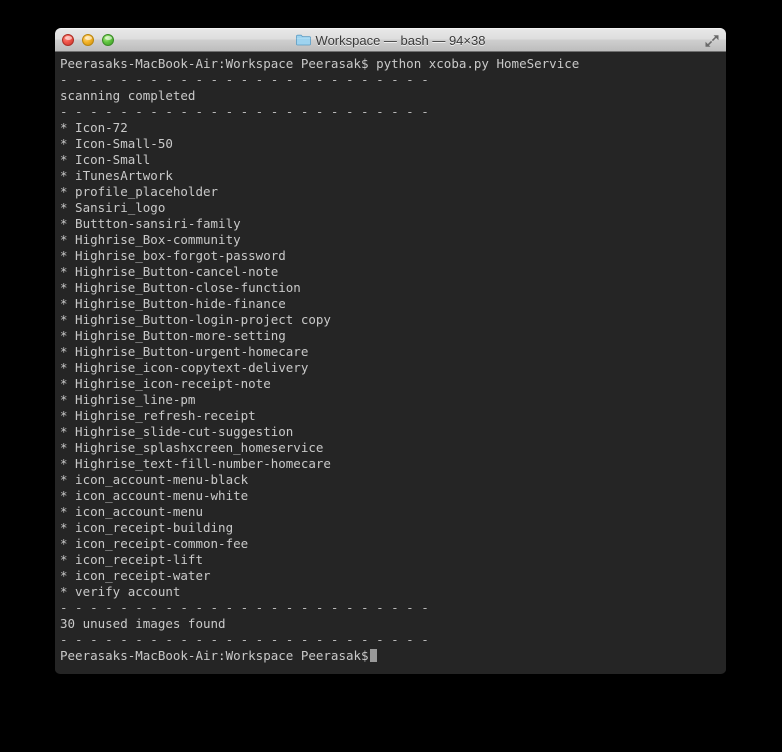  I want to click on traffic-light-group, so click(88, 40).